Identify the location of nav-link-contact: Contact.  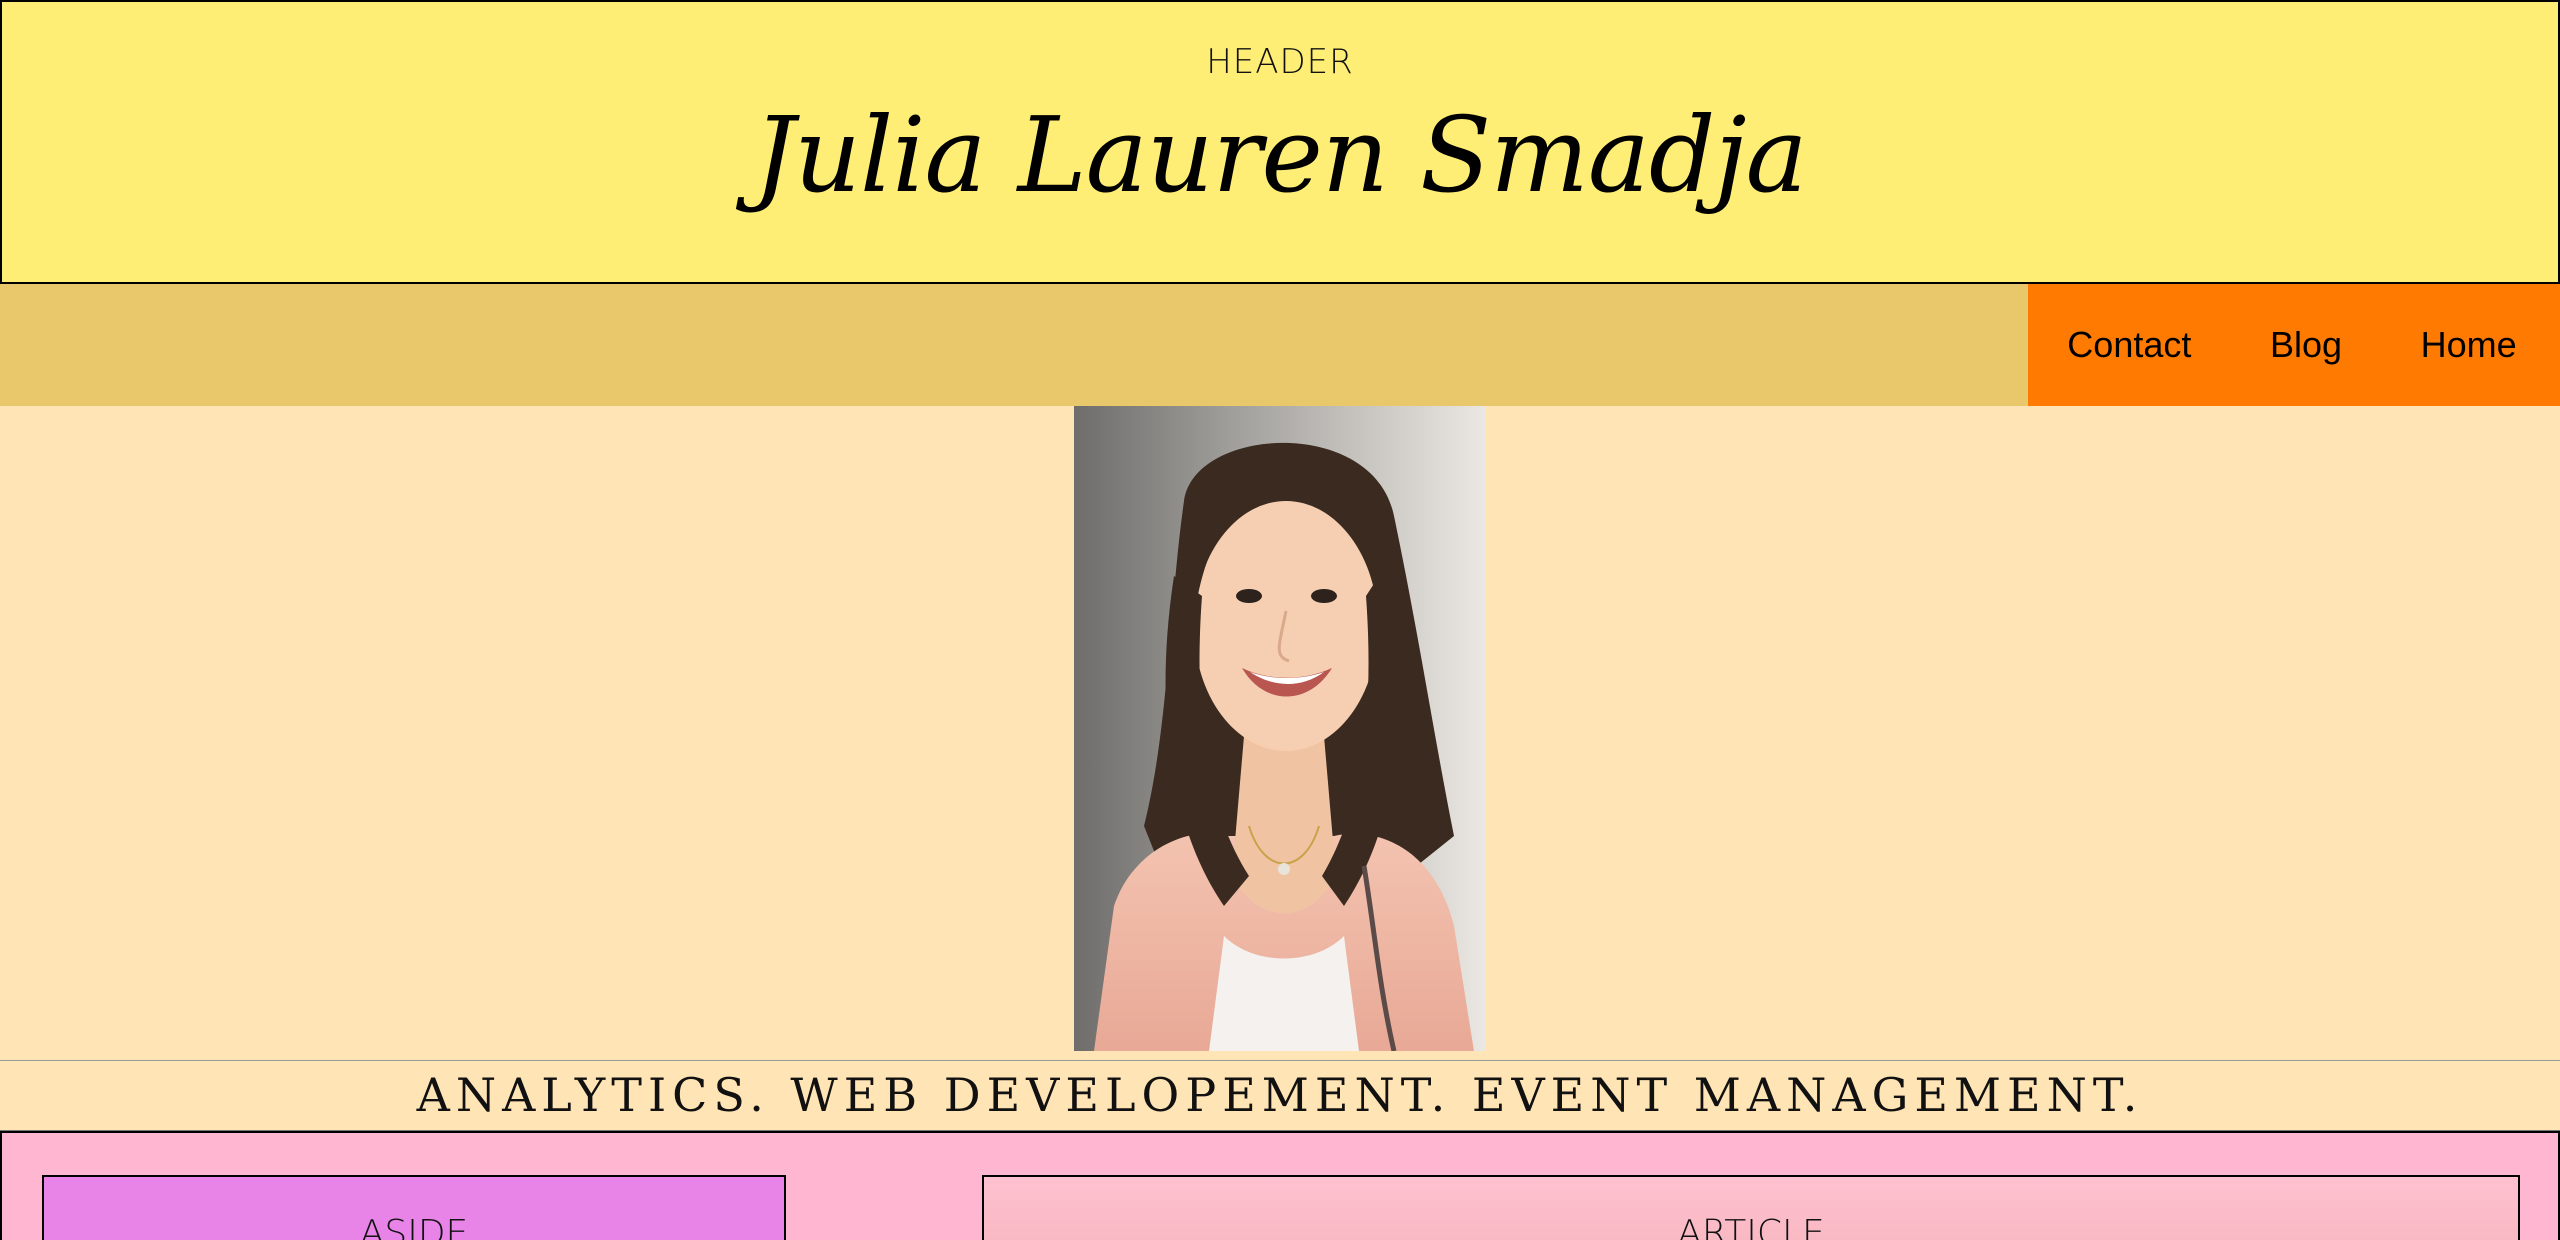
(2129, 345).